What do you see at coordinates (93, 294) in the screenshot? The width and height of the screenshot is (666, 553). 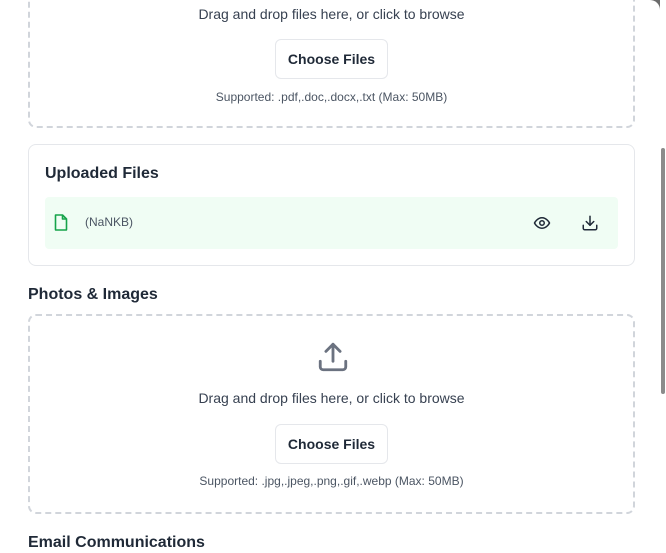 I see `photos-section-title: Photos & Images` at bounding box center [93, 294].